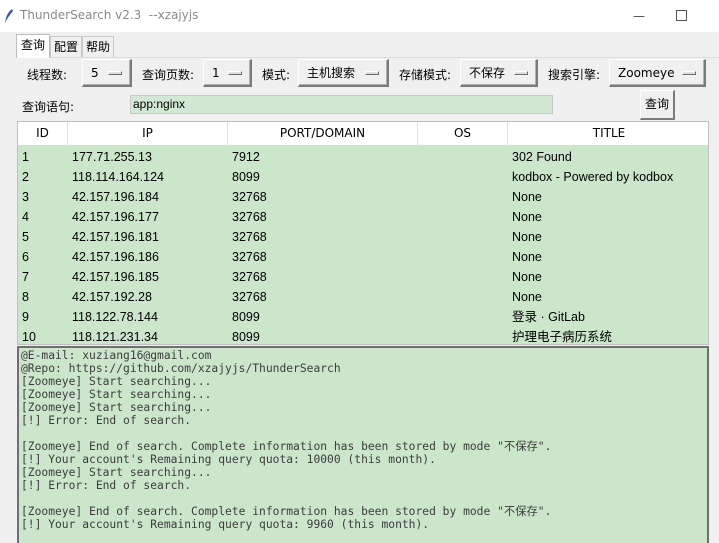  Describe the element at coordinates (25, 237) in the screenshot. I see `table-cell: 5` at that location.